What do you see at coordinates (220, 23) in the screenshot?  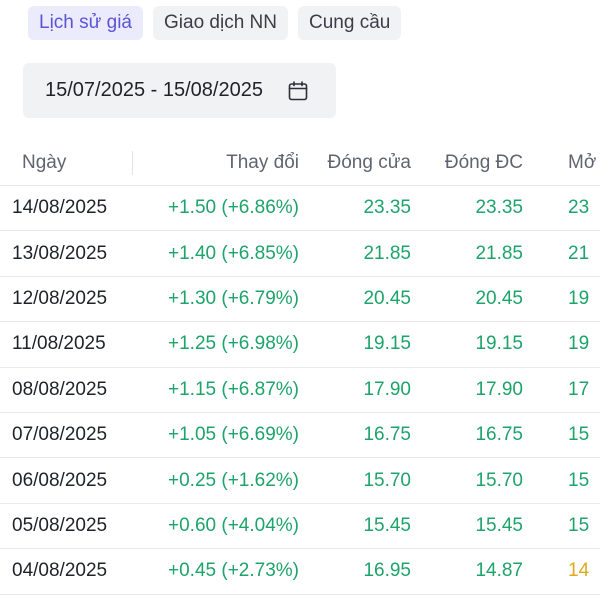 I see `tab-foreign-trading: Giao dịch NN` at bounding box center [220, 23].